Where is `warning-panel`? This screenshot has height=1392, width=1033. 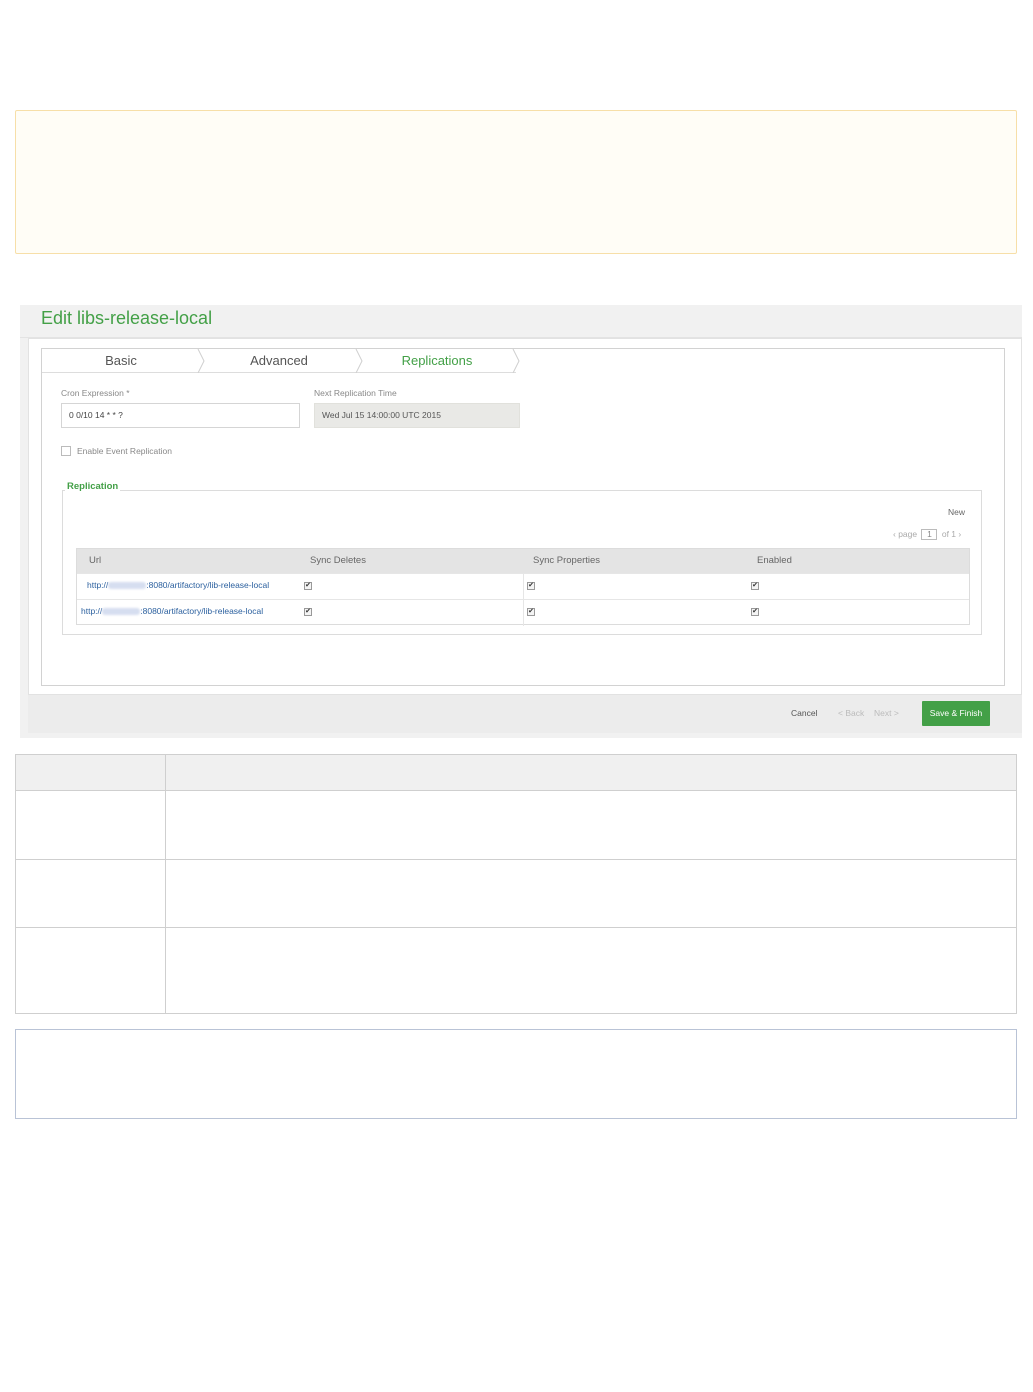
warning-panel is located at coordinates (516, 182).